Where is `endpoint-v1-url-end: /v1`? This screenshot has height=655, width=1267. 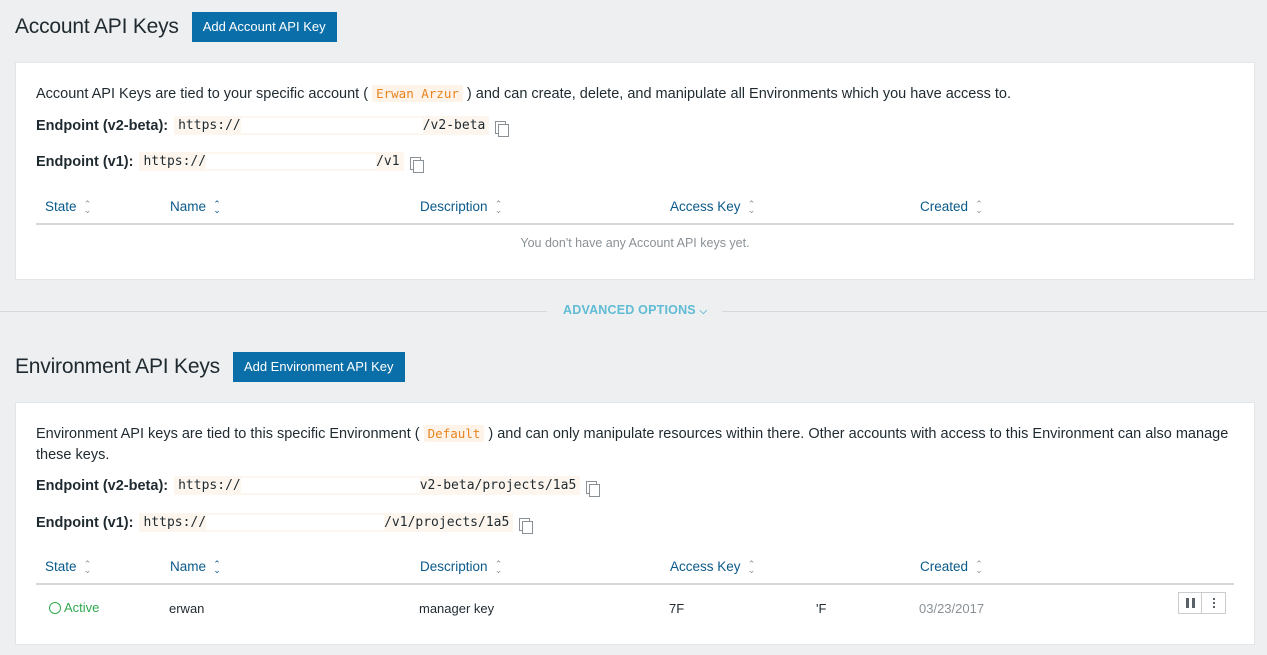 endpoint-v1-url-end: /v1 is located at coordinates (388, 161).